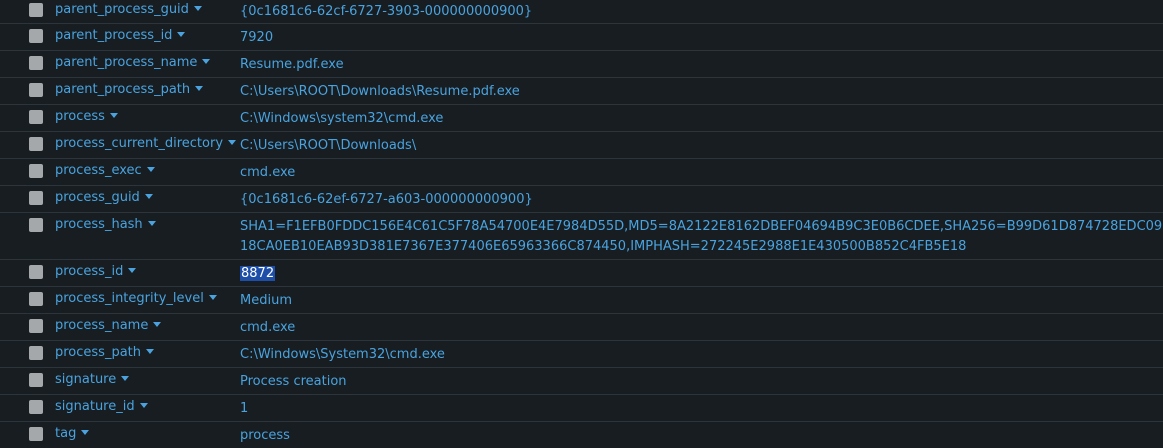  I want to click on field-name-label: process_exec, so click(98, 170).